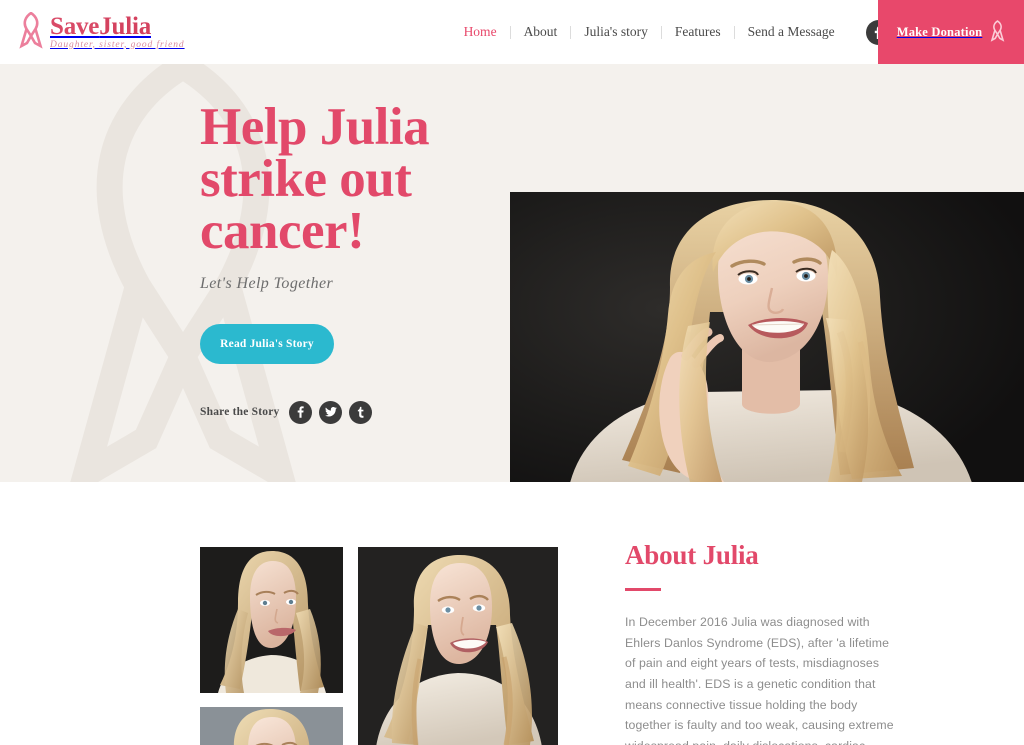 The height and width of the screenshot is (745, 1024). I want to click on hero-heading-line-2: strike out, so click(306, 178).